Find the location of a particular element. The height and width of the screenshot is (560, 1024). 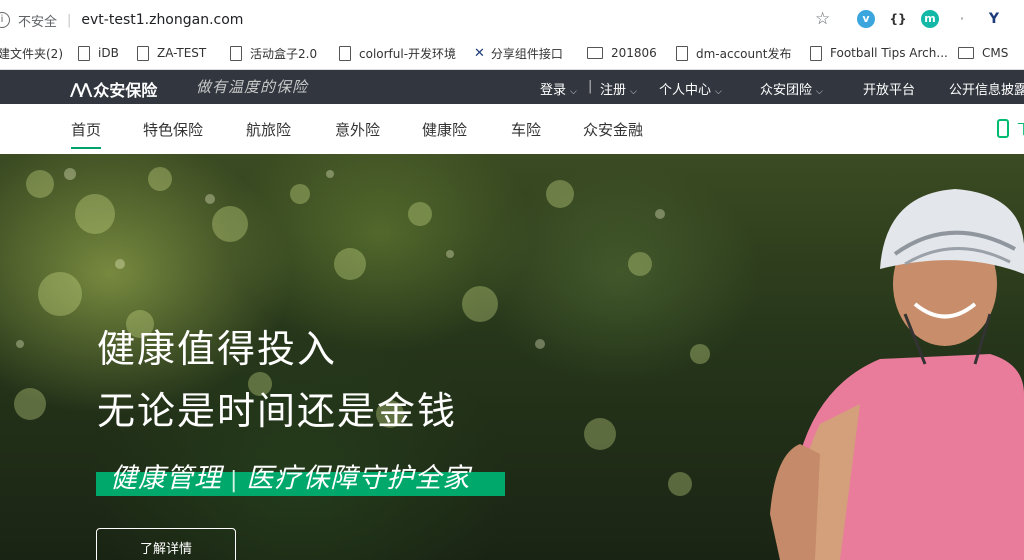

bookmark-item: iDB is located at coordinates (98, 53).